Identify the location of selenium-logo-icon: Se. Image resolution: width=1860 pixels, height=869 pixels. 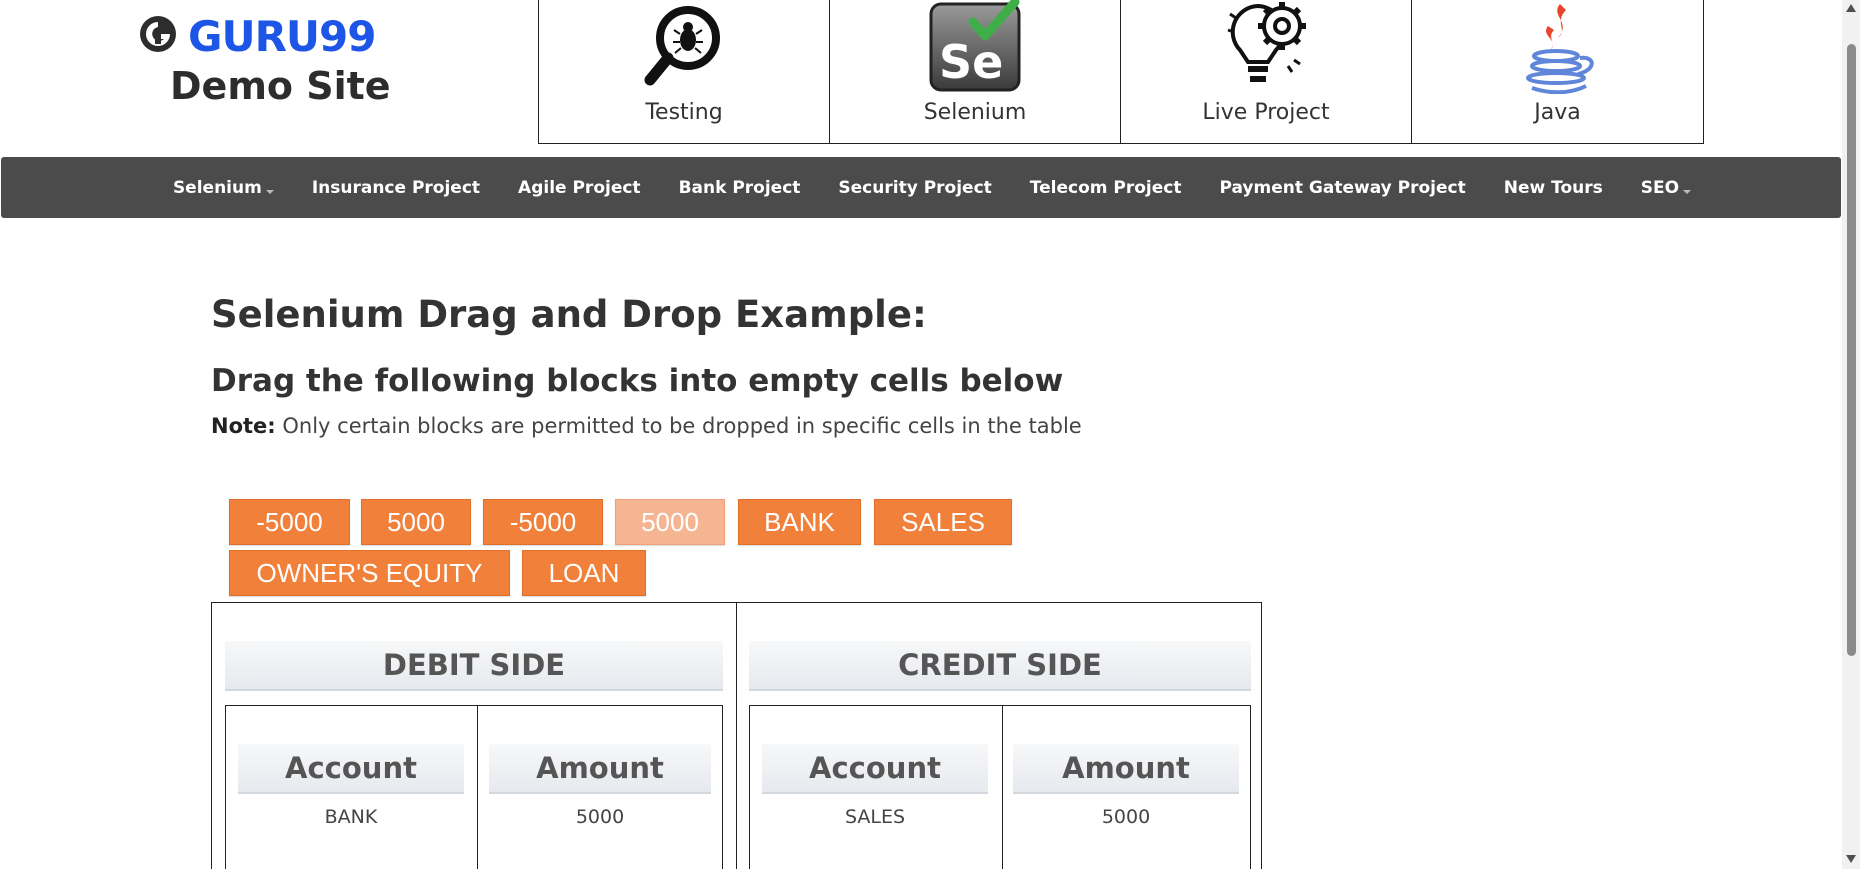
(975, 46).